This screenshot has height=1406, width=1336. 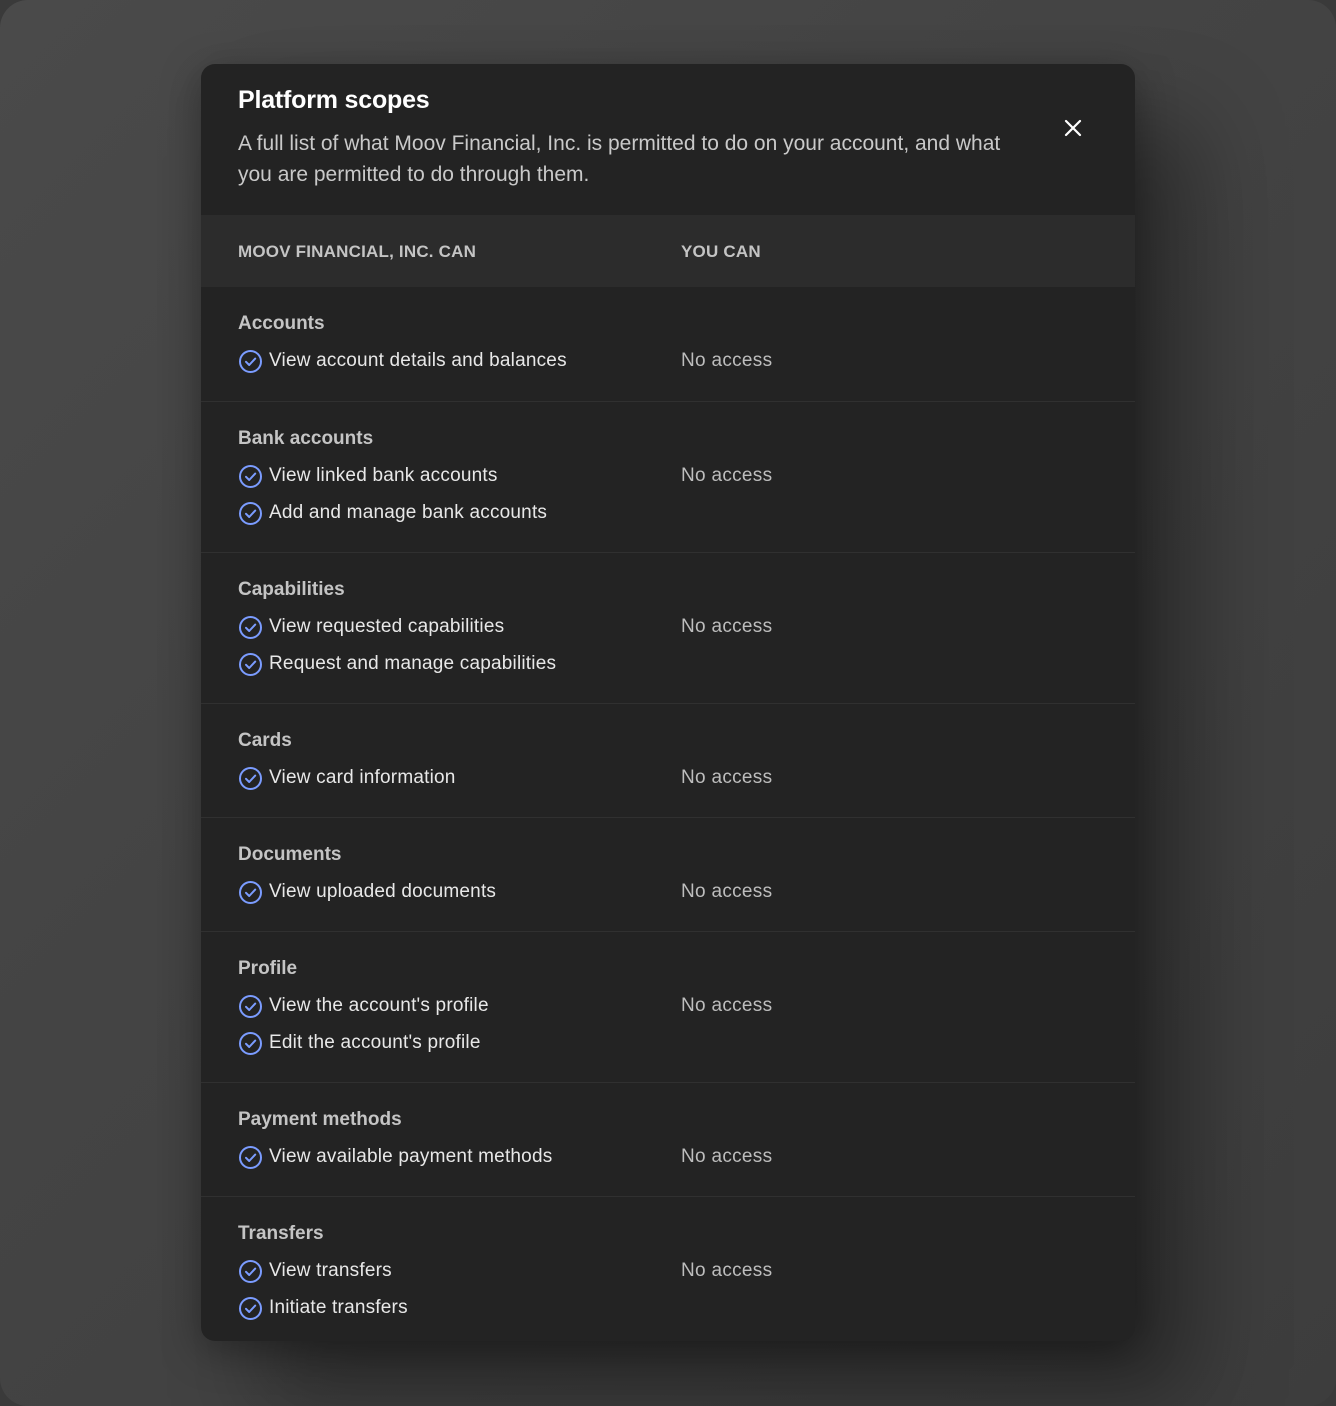 What do you see at coordinates (721, 251) in the screenshot?
I see `column-header-you: YOU CAN` at bounding box center [721, 251].